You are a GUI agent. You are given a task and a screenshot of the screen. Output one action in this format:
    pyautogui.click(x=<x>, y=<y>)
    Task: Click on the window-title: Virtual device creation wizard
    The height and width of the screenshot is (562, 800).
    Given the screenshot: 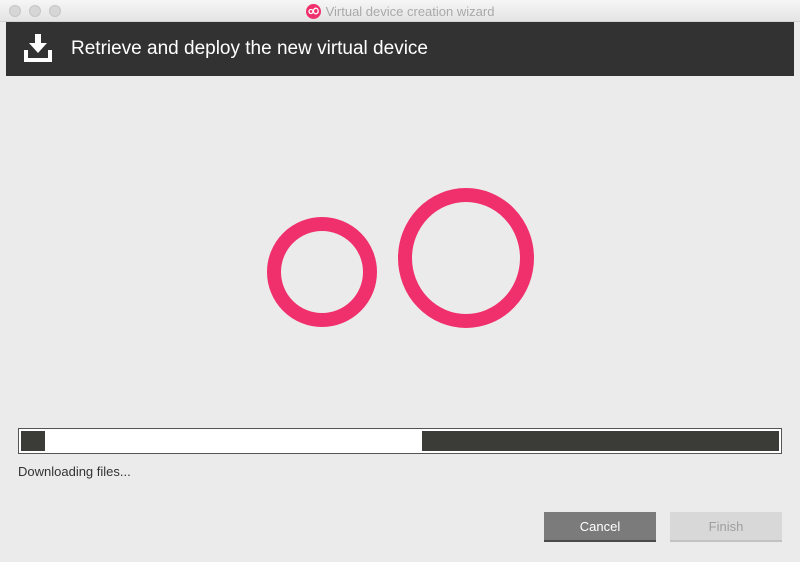 What is the action you would take?
    pyautogui.click(x=410, y=11)
    